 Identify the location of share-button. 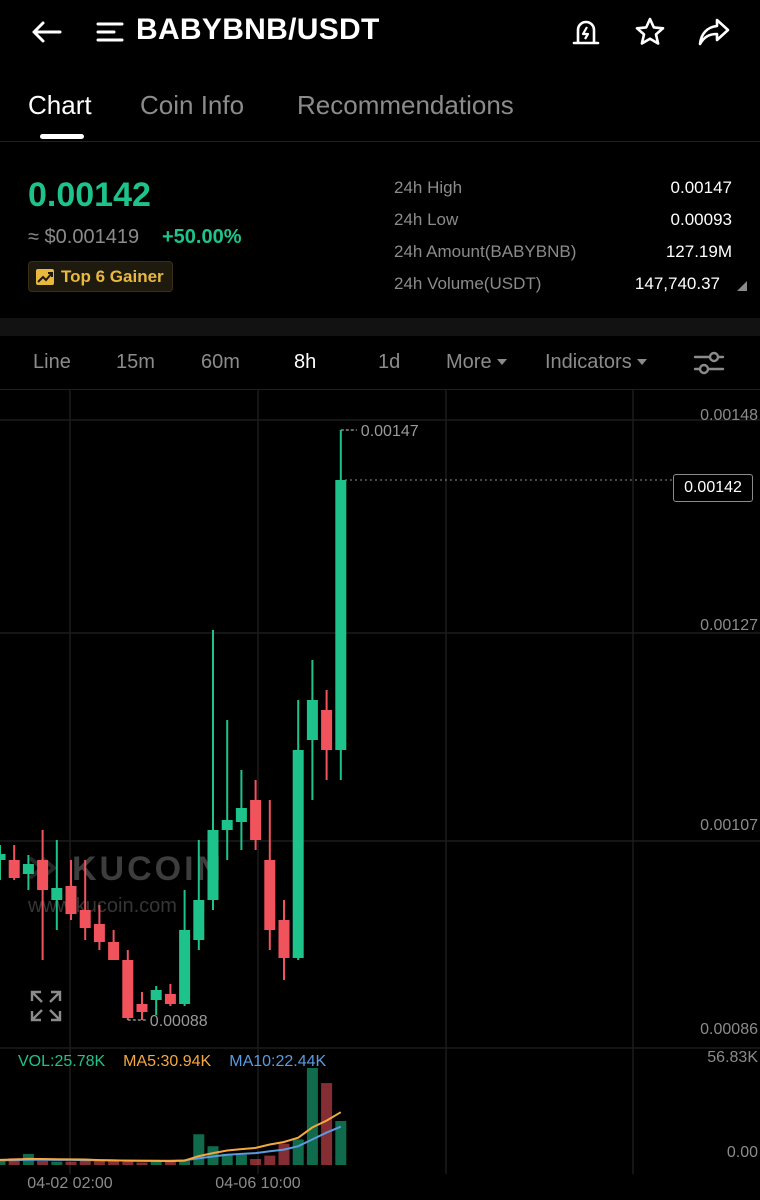
(714, 32).